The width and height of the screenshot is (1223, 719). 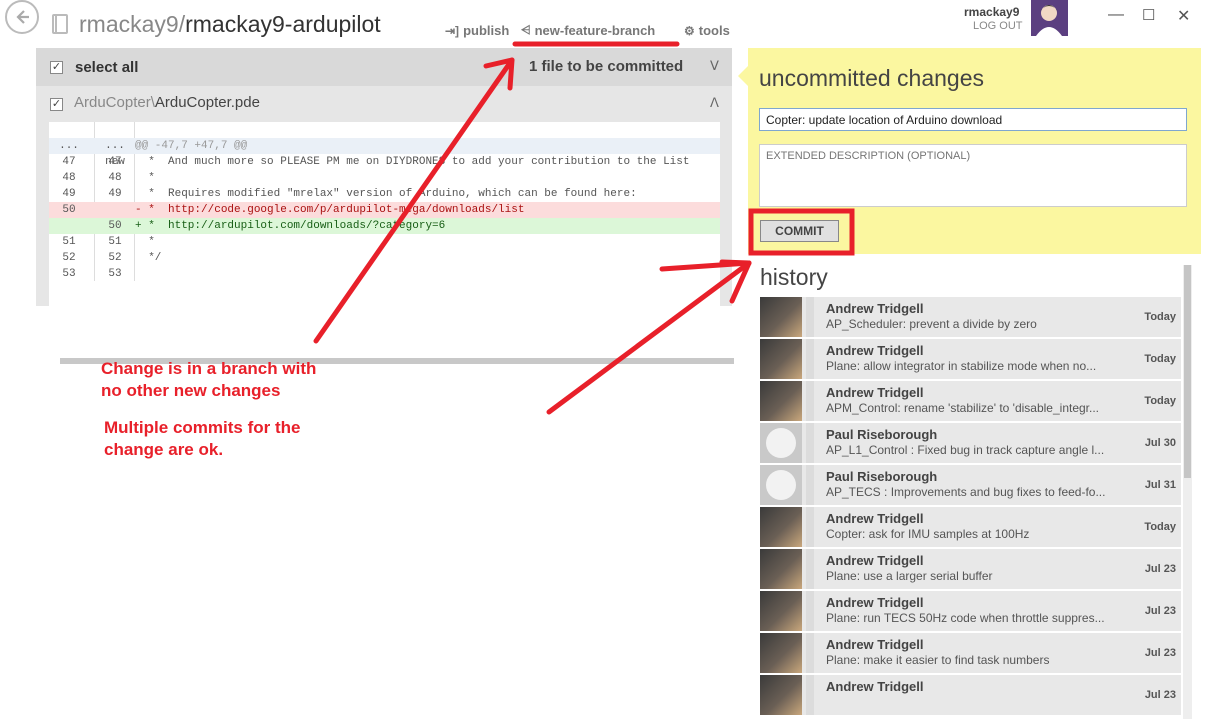 I want to click on commit-date: Today, so click(x=1160, y=527).